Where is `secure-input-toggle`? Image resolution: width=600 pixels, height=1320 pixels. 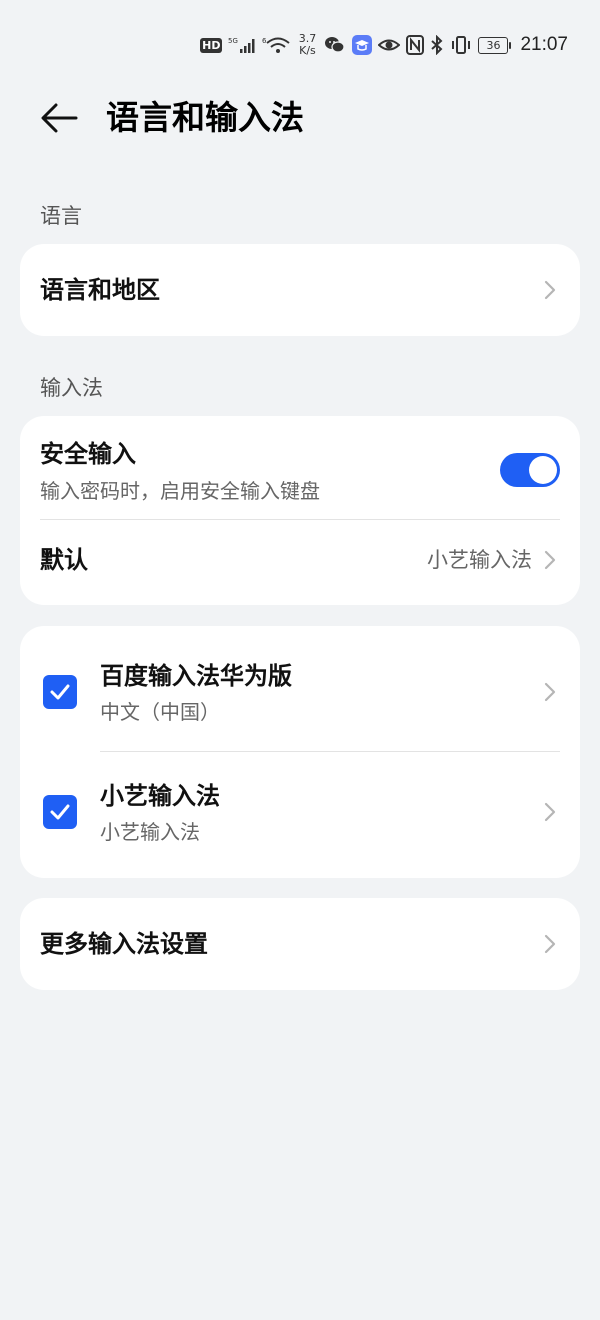
secure-input-toggle is located at coordinates (530, 470).